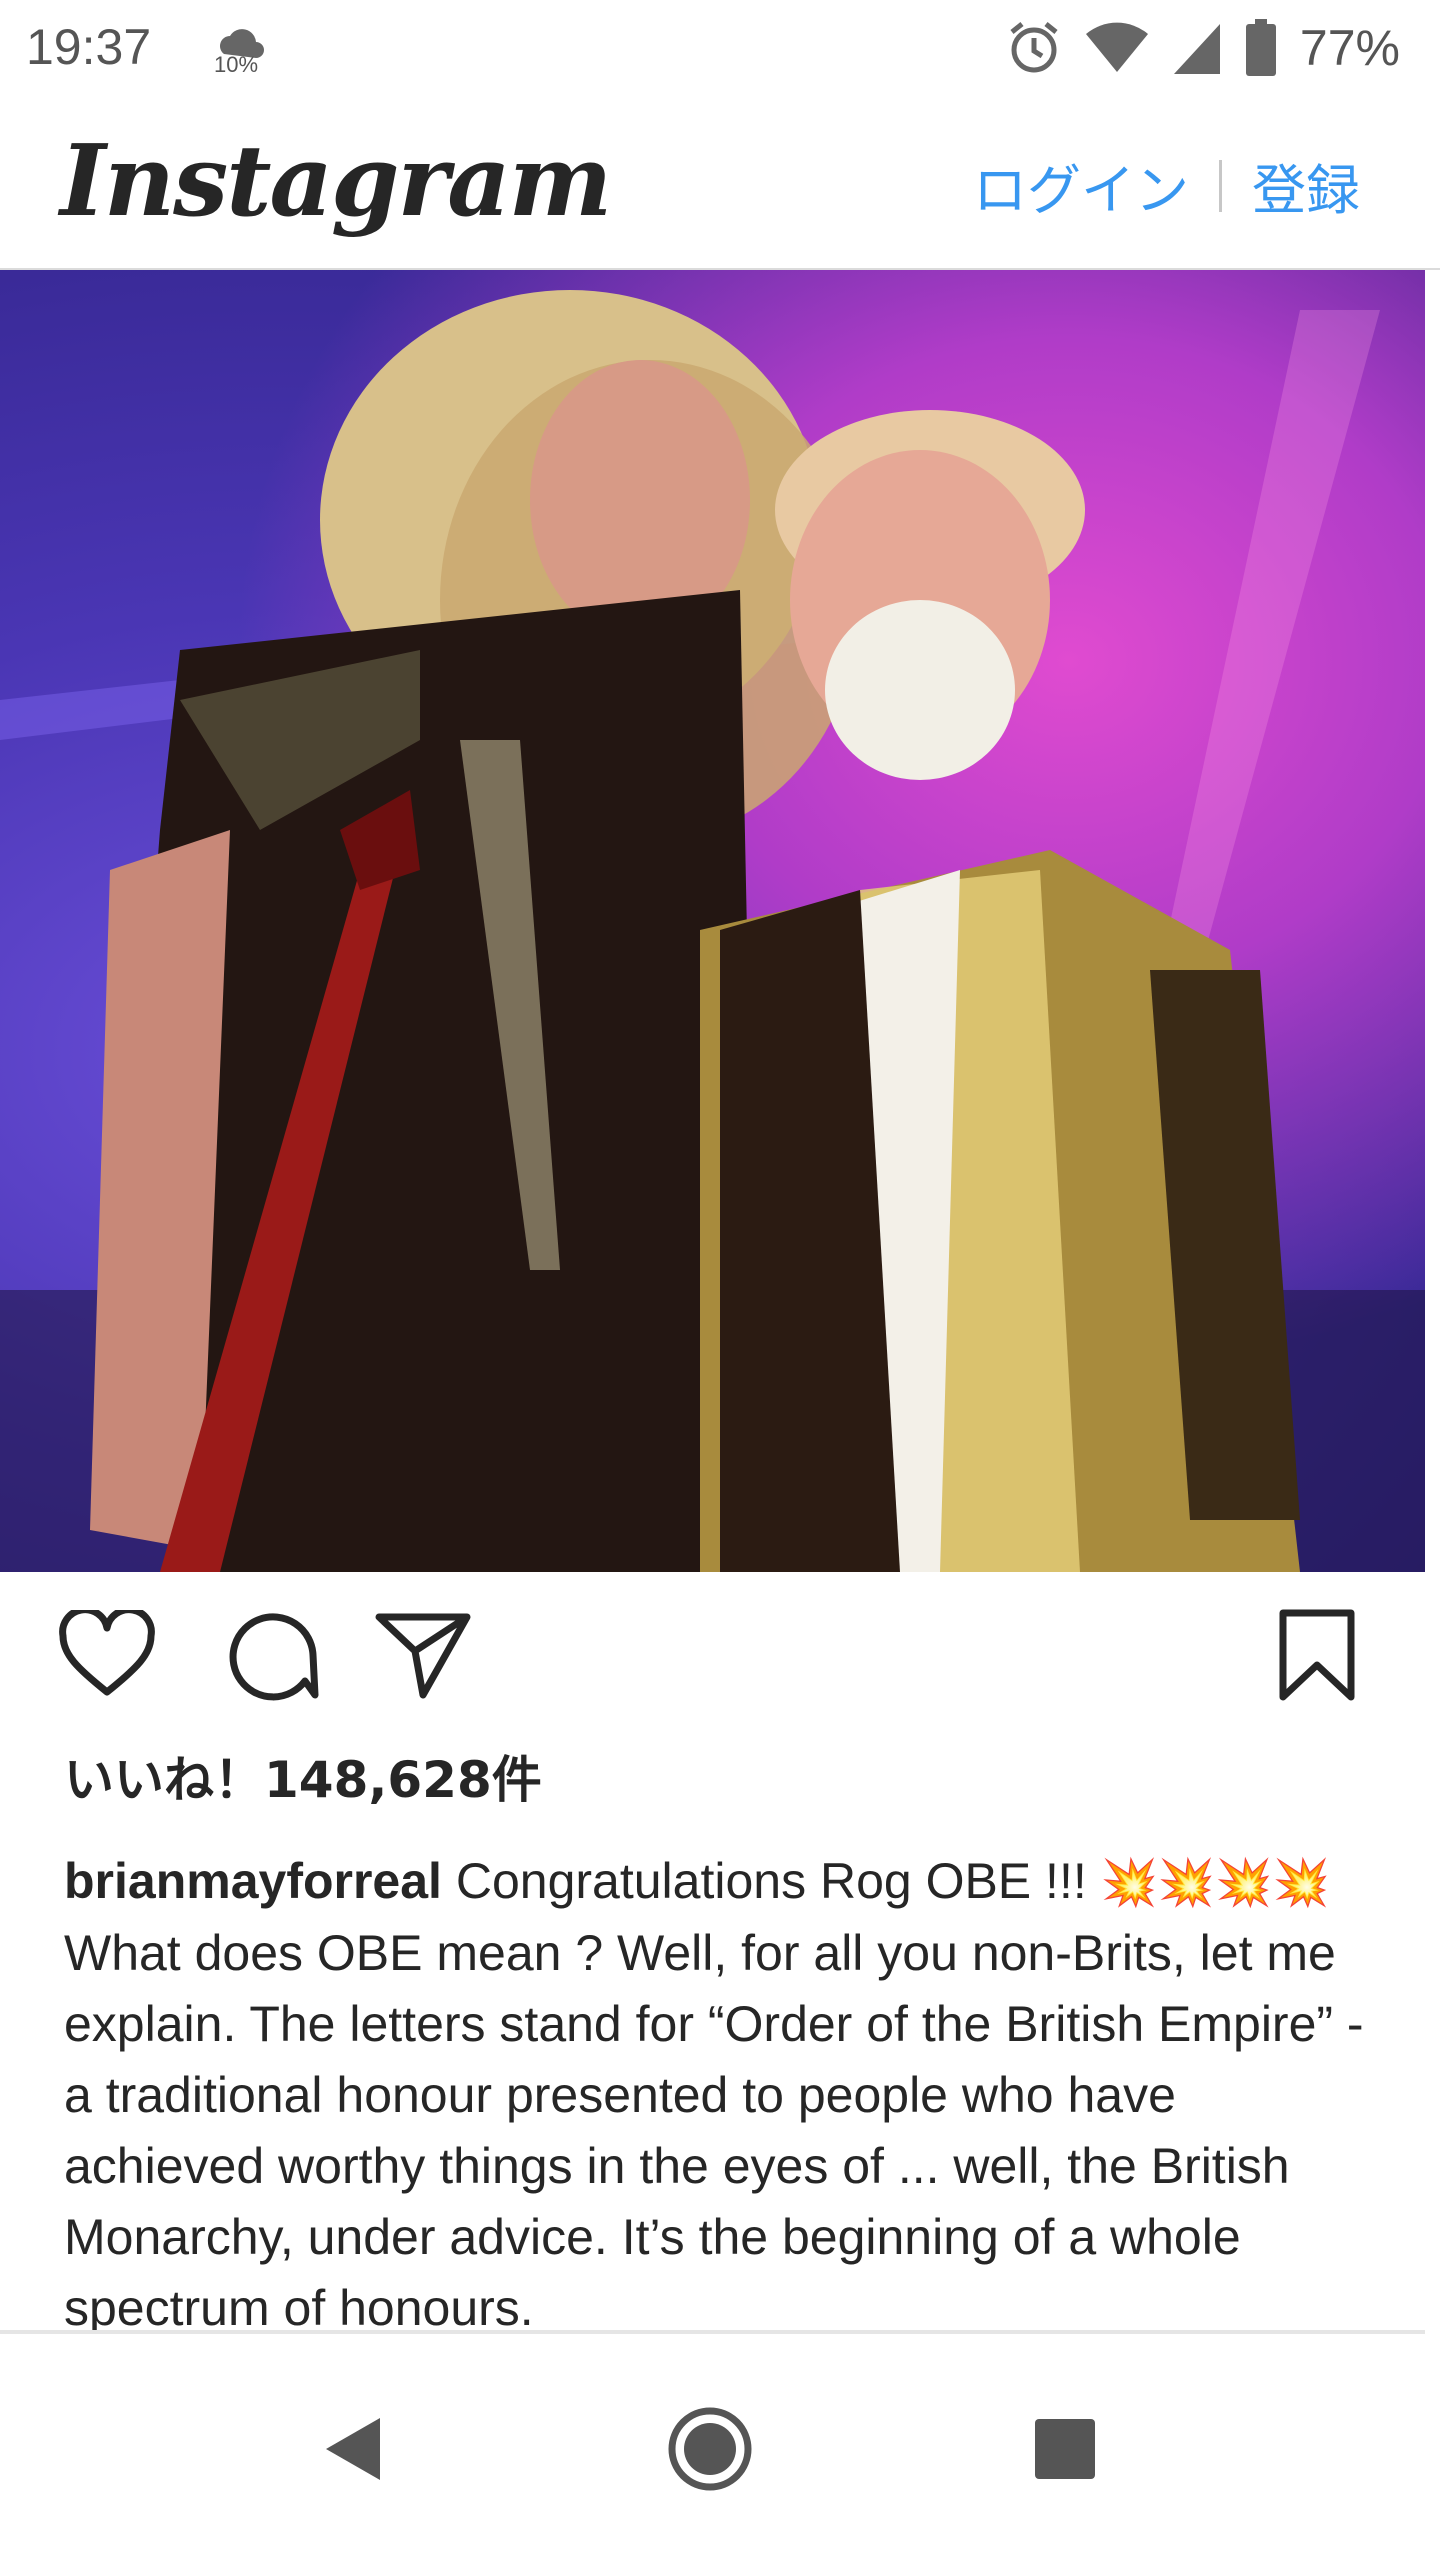 The height and width of the screenshot is (2560, 1440). I want to click on heart-icon, so click(107, 1653).